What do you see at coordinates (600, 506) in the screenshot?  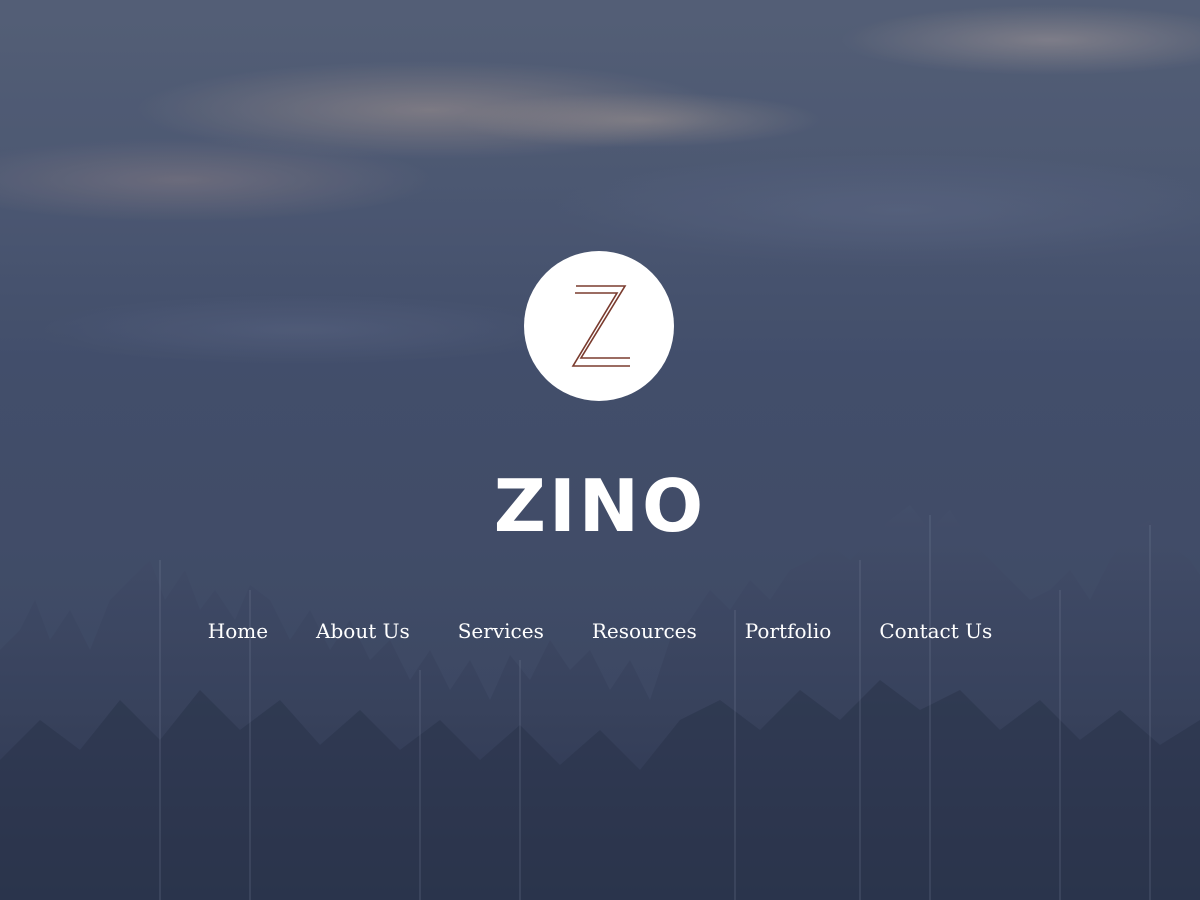 I see `site-title: ZINO` at bounding box center [600, 506].